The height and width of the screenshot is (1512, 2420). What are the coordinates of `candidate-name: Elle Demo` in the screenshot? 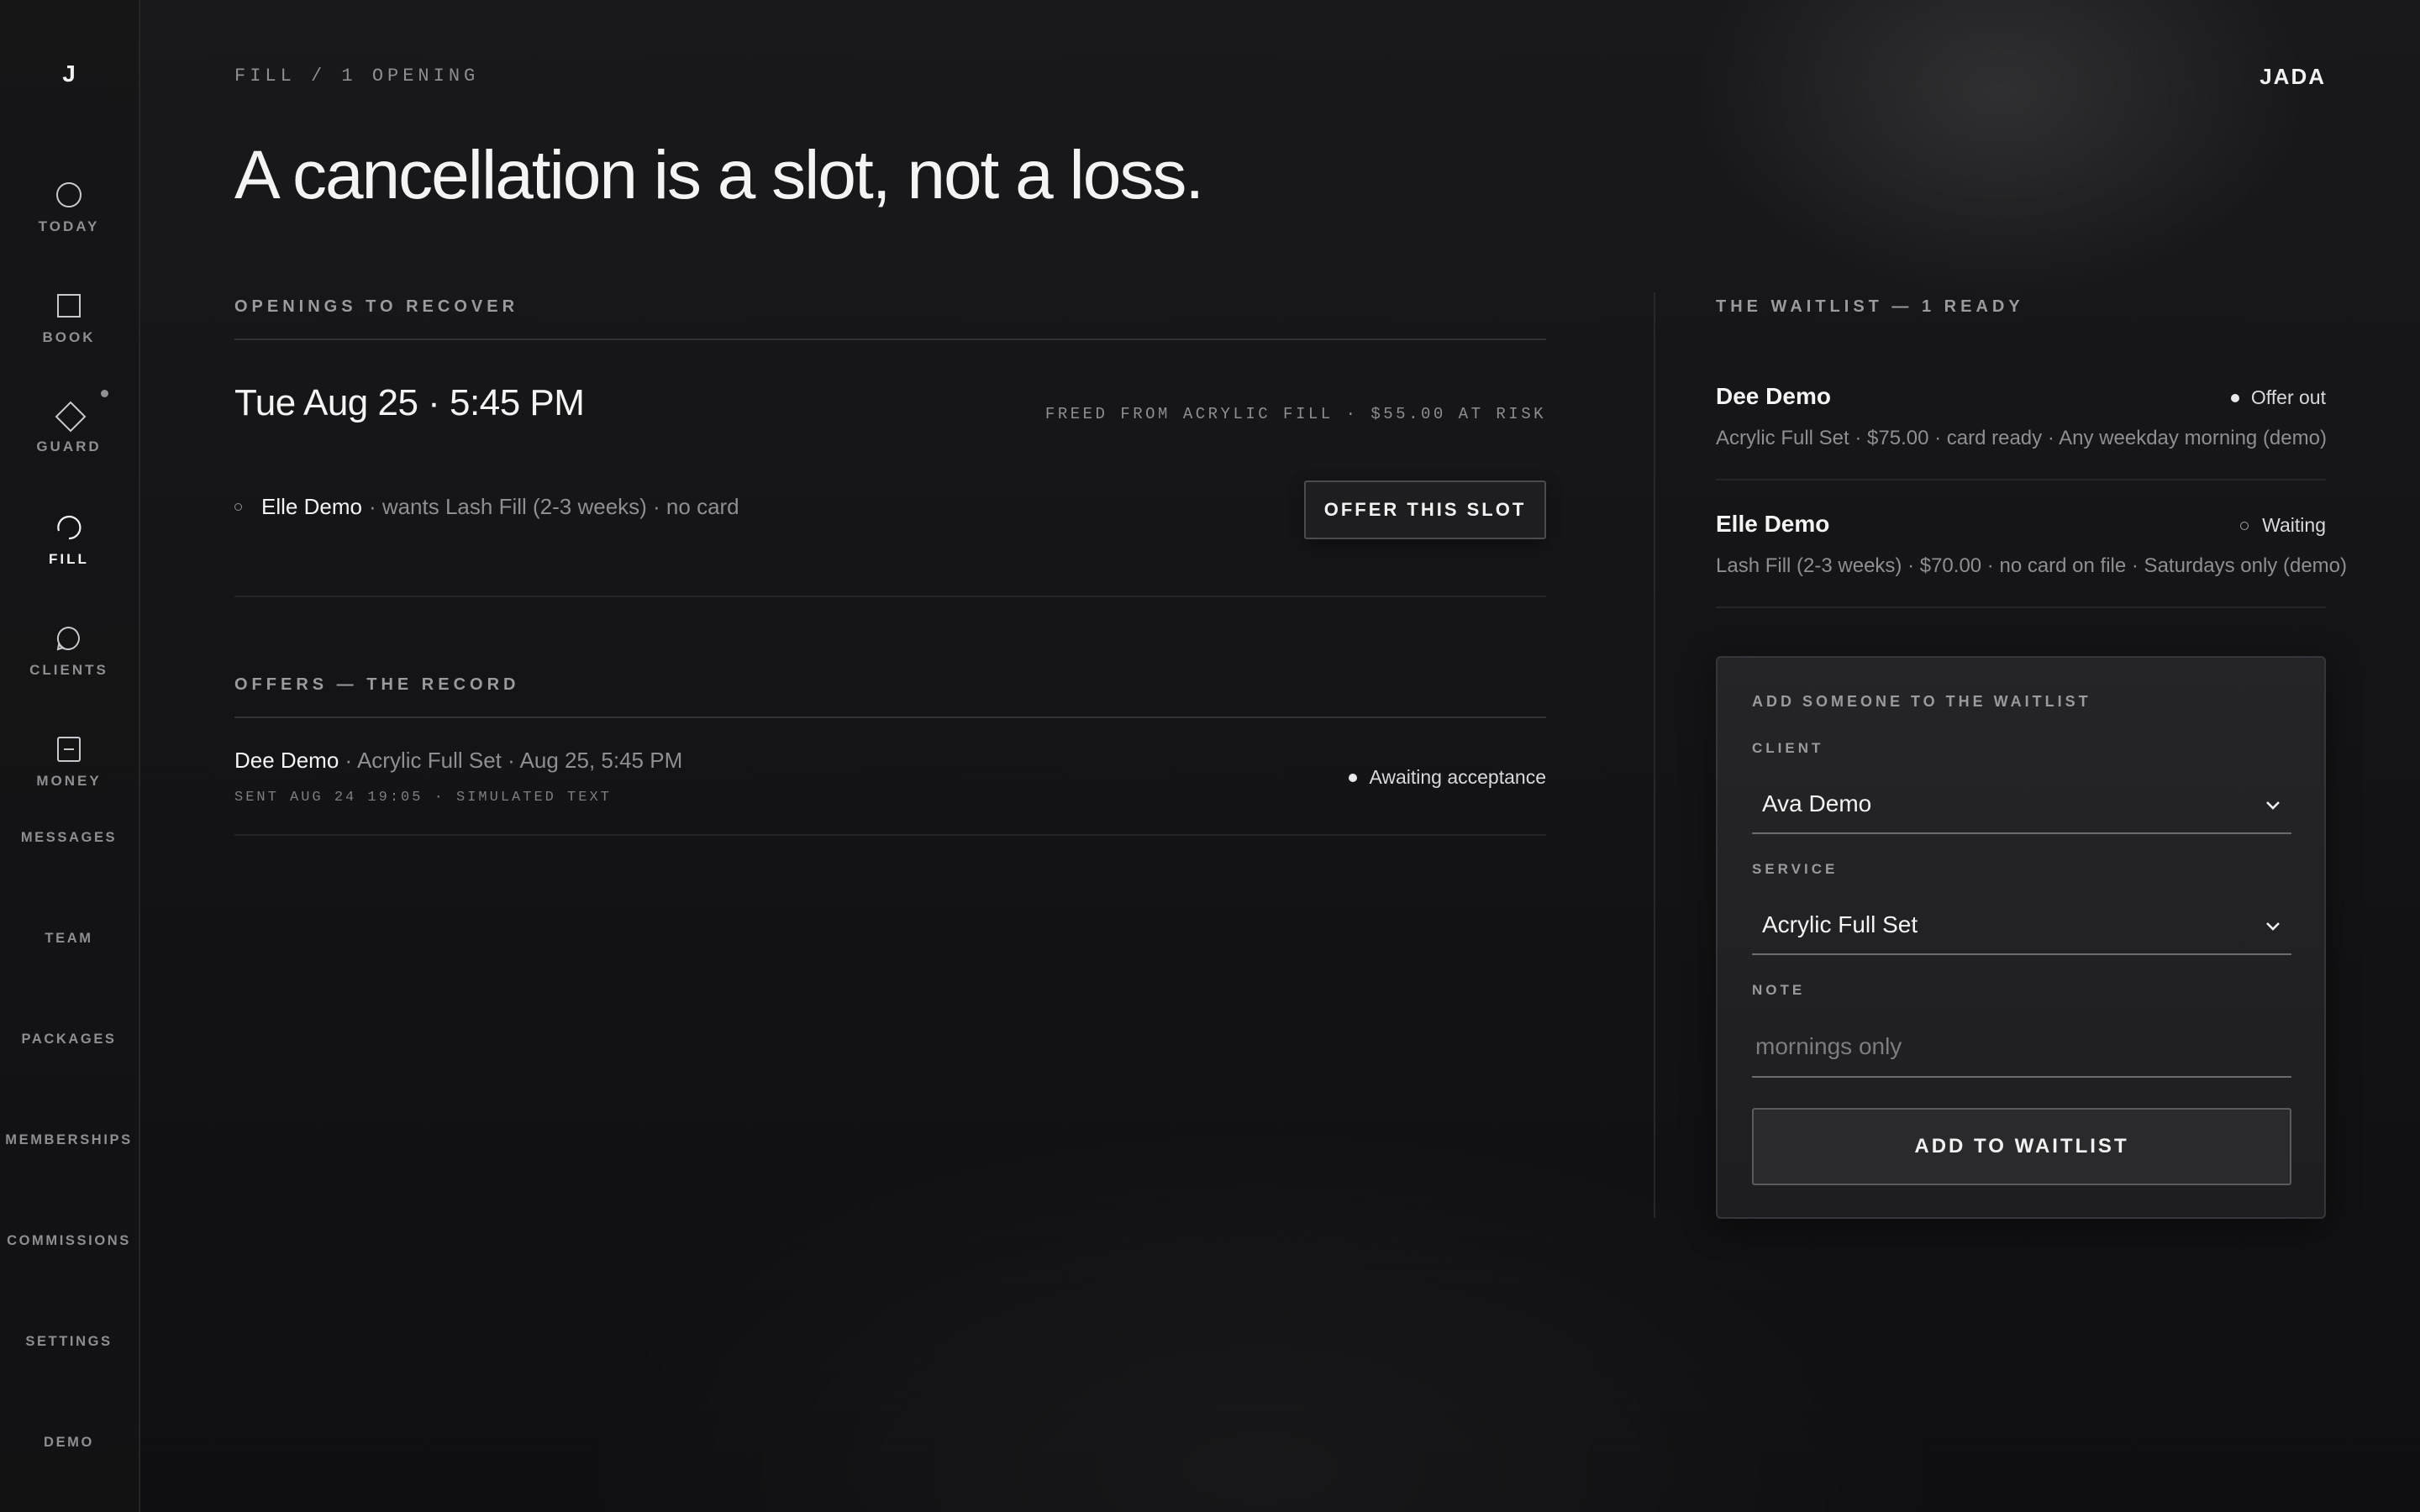 It's located at (311, 506).